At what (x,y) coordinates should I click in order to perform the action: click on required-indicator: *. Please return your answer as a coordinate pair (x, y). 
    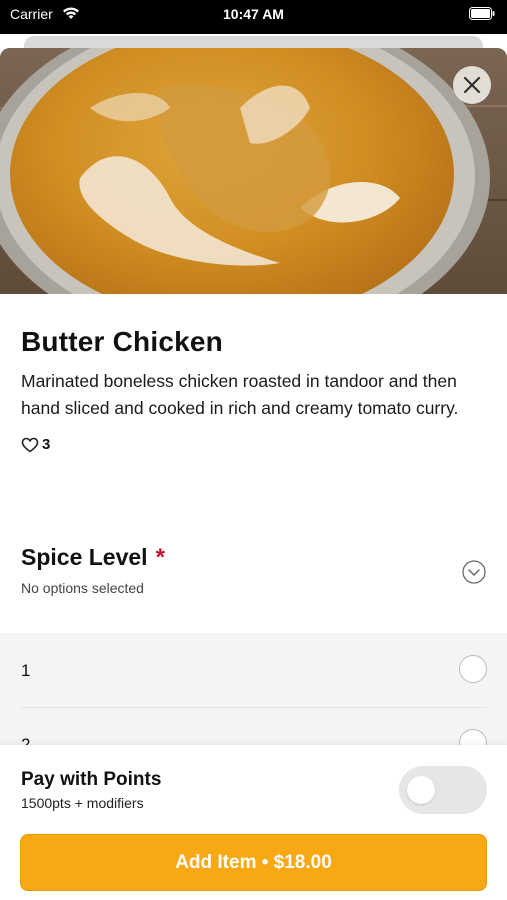
    Looking at the image, I should click on (160, 557).